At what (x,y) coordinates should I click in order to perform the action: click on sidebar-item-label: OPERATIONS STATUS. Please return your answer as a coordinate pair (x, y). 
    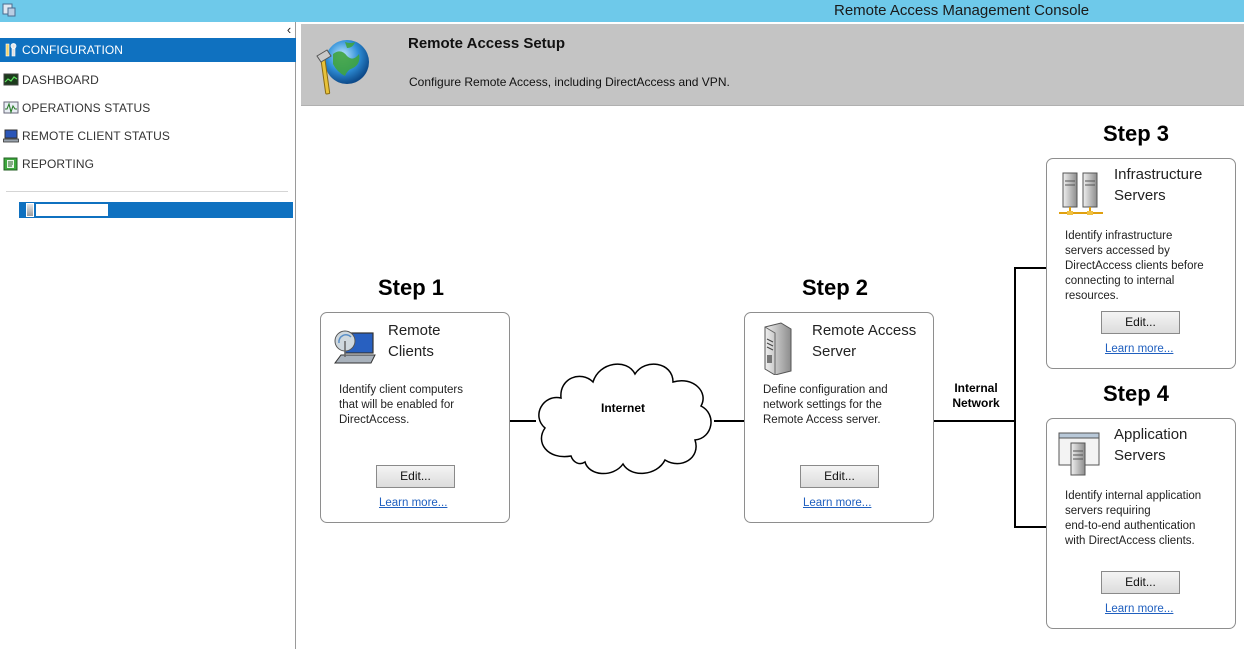
    Looking at the image, I should click on (86, 108).